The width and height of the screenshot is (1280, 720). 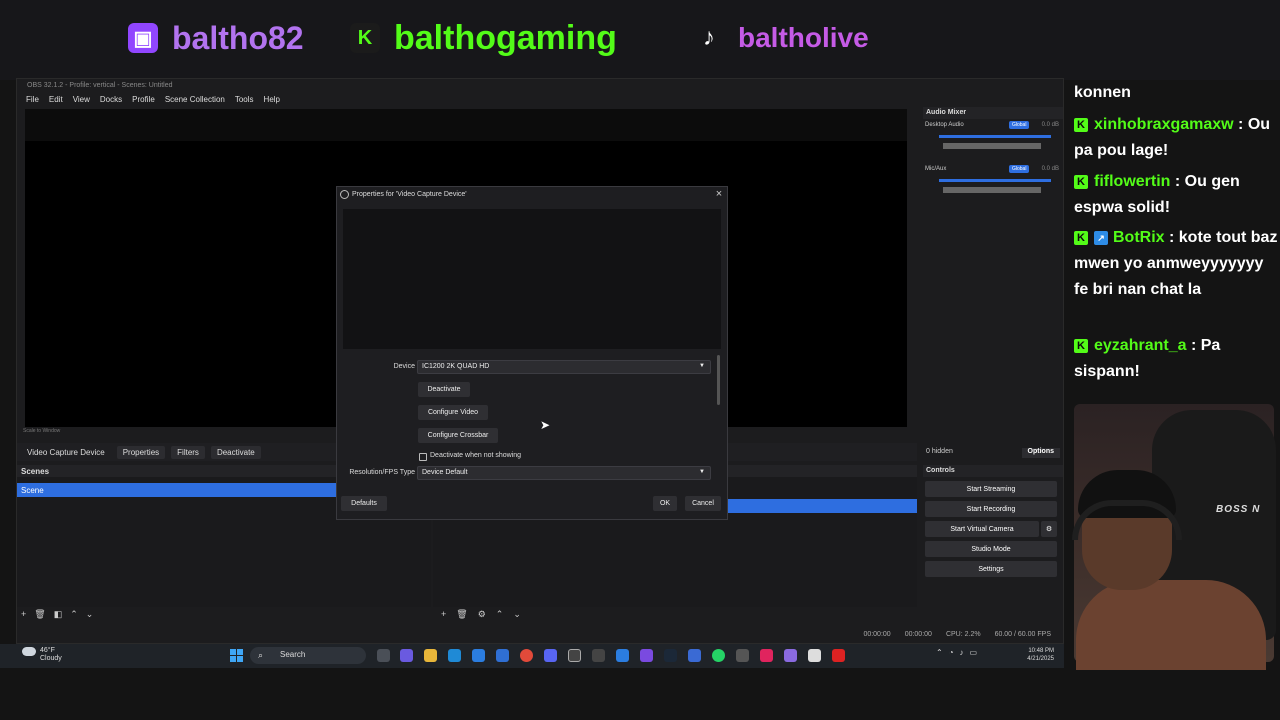 I want to click on resolution-label: Resolution/FPS Type, so click(x=382, y=472).